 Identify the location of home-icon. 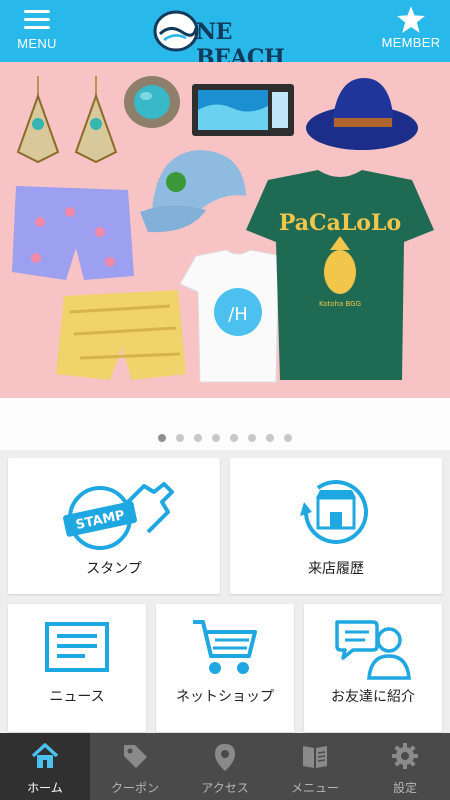
(45, 755).